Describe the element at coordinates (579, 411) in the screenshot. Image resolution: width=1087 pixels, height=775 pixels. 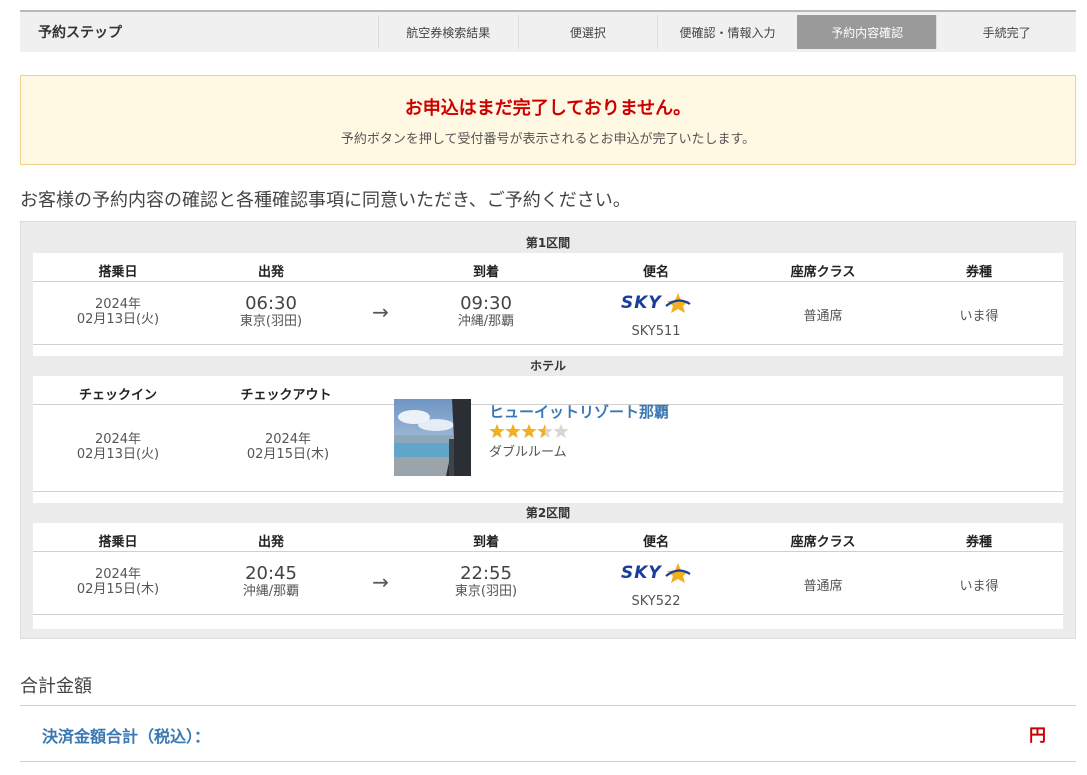
I see `hotel-name-link: ヒューイットリゾート那覇` at that location.